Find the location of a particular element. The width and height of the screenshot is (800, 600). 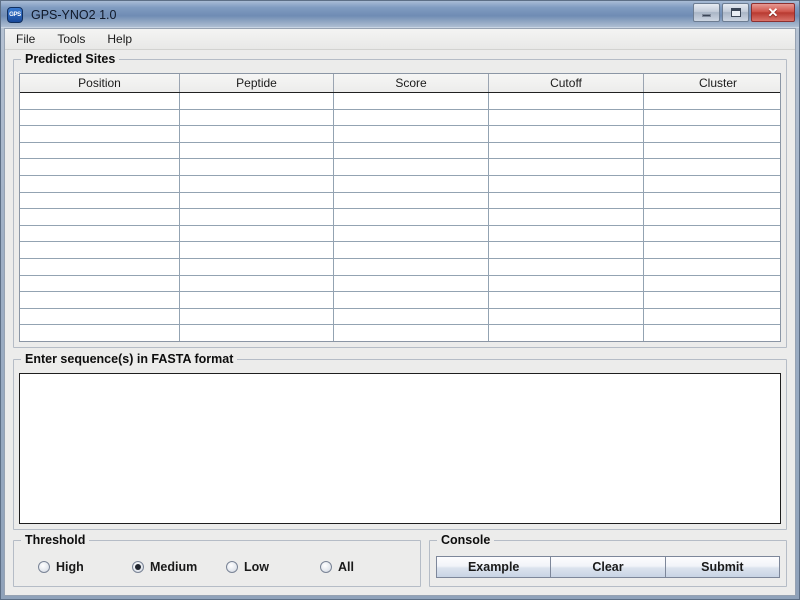

threshold-radio-label: Low is located at coordinates (256, 566).